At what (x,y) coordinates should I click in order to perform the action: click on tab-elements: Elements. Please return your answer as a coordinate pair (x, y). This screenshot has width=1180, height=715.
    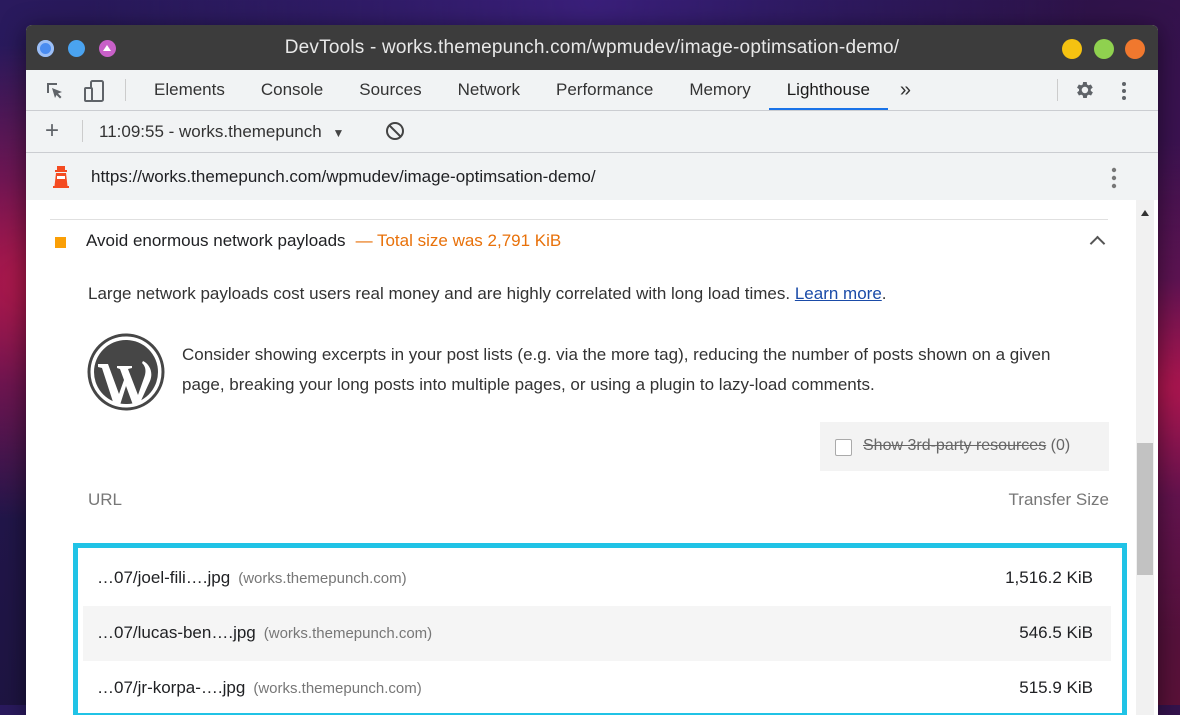
    Looking at the image, I should click on (189, 90).